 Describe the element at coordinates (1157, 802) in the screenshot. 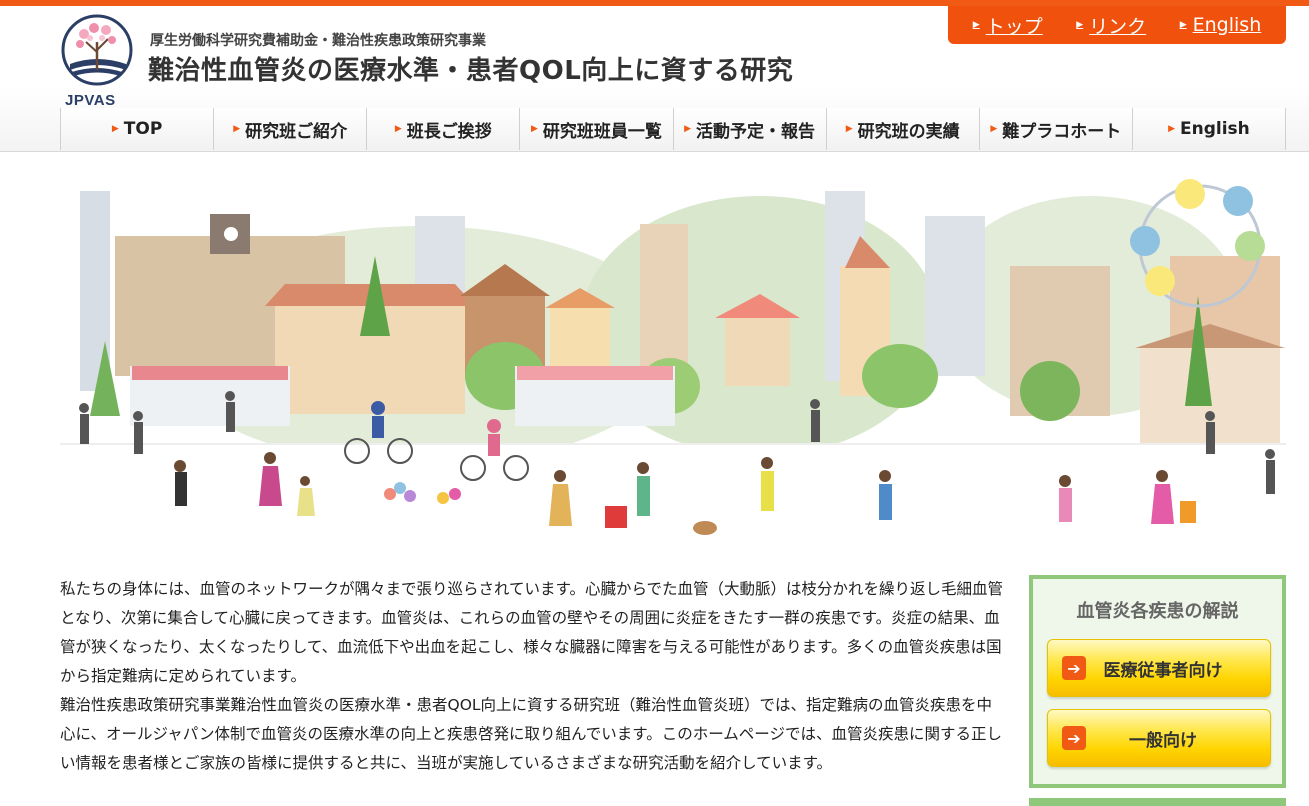

I see `sidebar-next-box-edge` at that location.